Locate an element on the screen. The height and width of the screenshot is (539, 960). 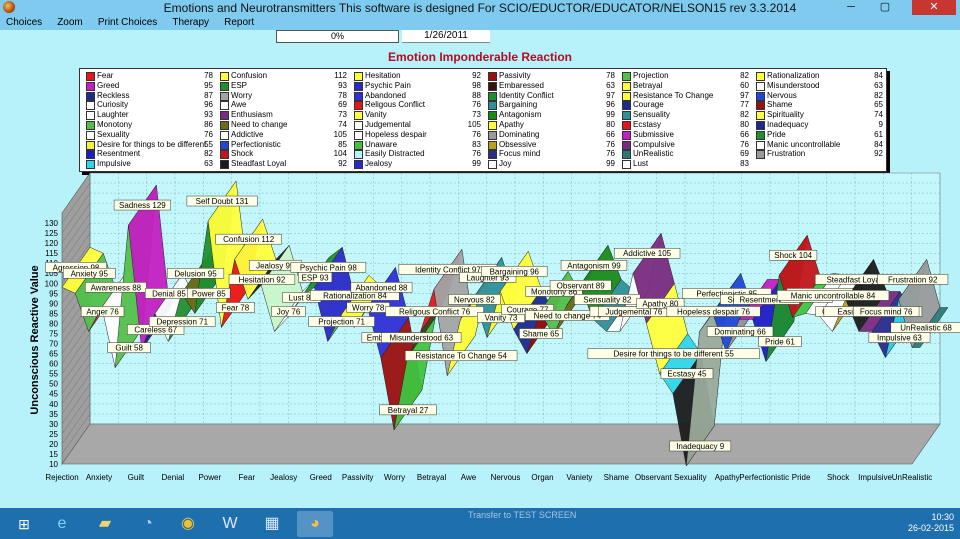
data-label-text: Betrayal 27 is located at coordinates (408, 410).